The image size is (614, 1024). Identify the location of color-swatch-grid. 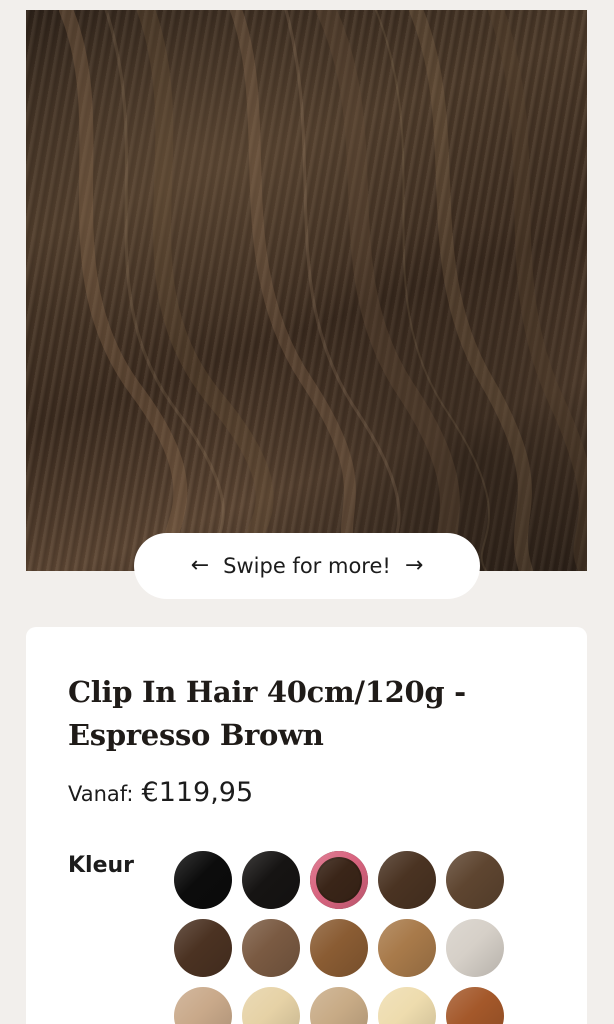
(344, 937).